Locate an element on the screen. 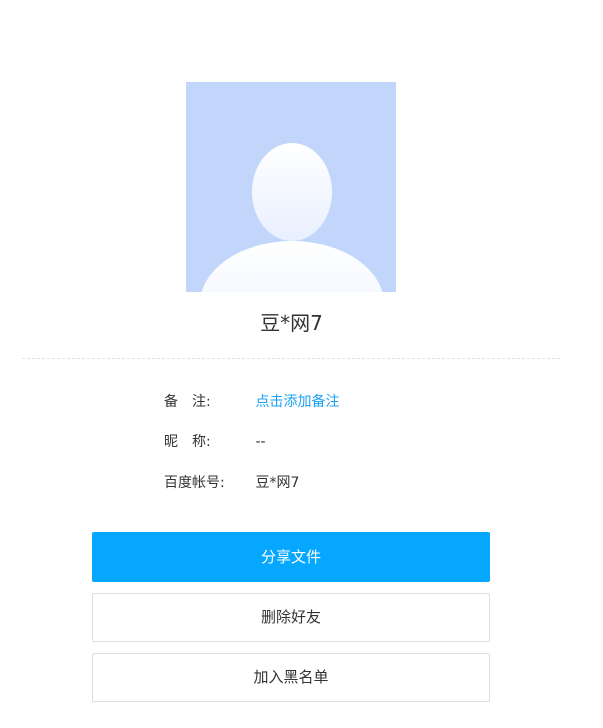 This screenshot has height=728, width=603. account-row: 百度帐号: 豆*网7 is located at coordinates (231, 483).